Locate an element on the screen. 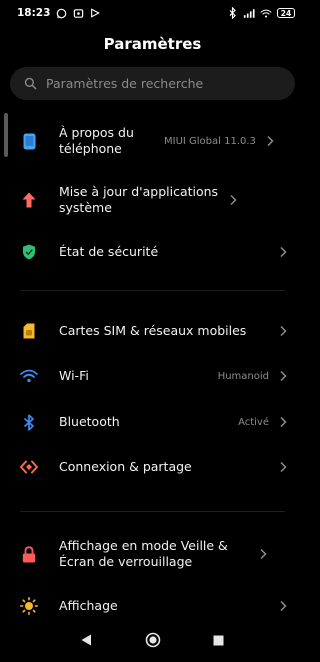  sim-card-icon is located at coordinates (29, 331).